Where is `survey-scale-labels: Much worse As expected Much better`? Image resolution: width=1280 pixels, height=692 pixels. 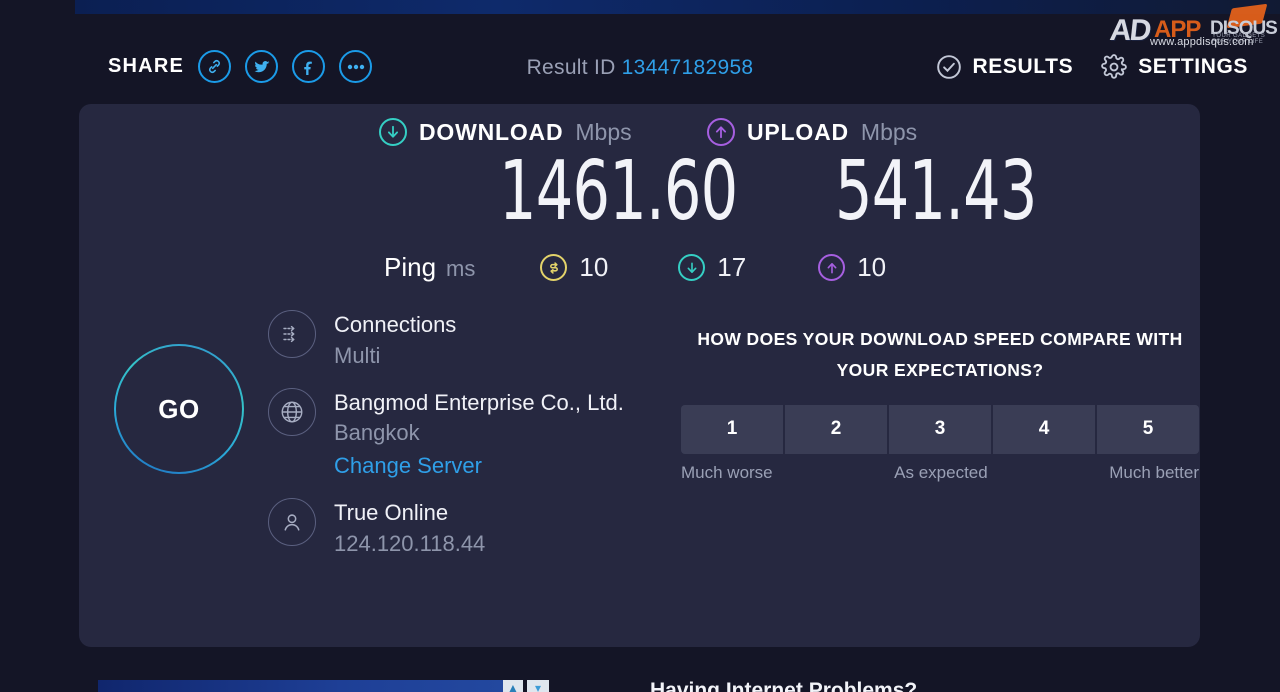
survey-scale-labels: Much worse As expected Much better is located at coordinates (940, 473).